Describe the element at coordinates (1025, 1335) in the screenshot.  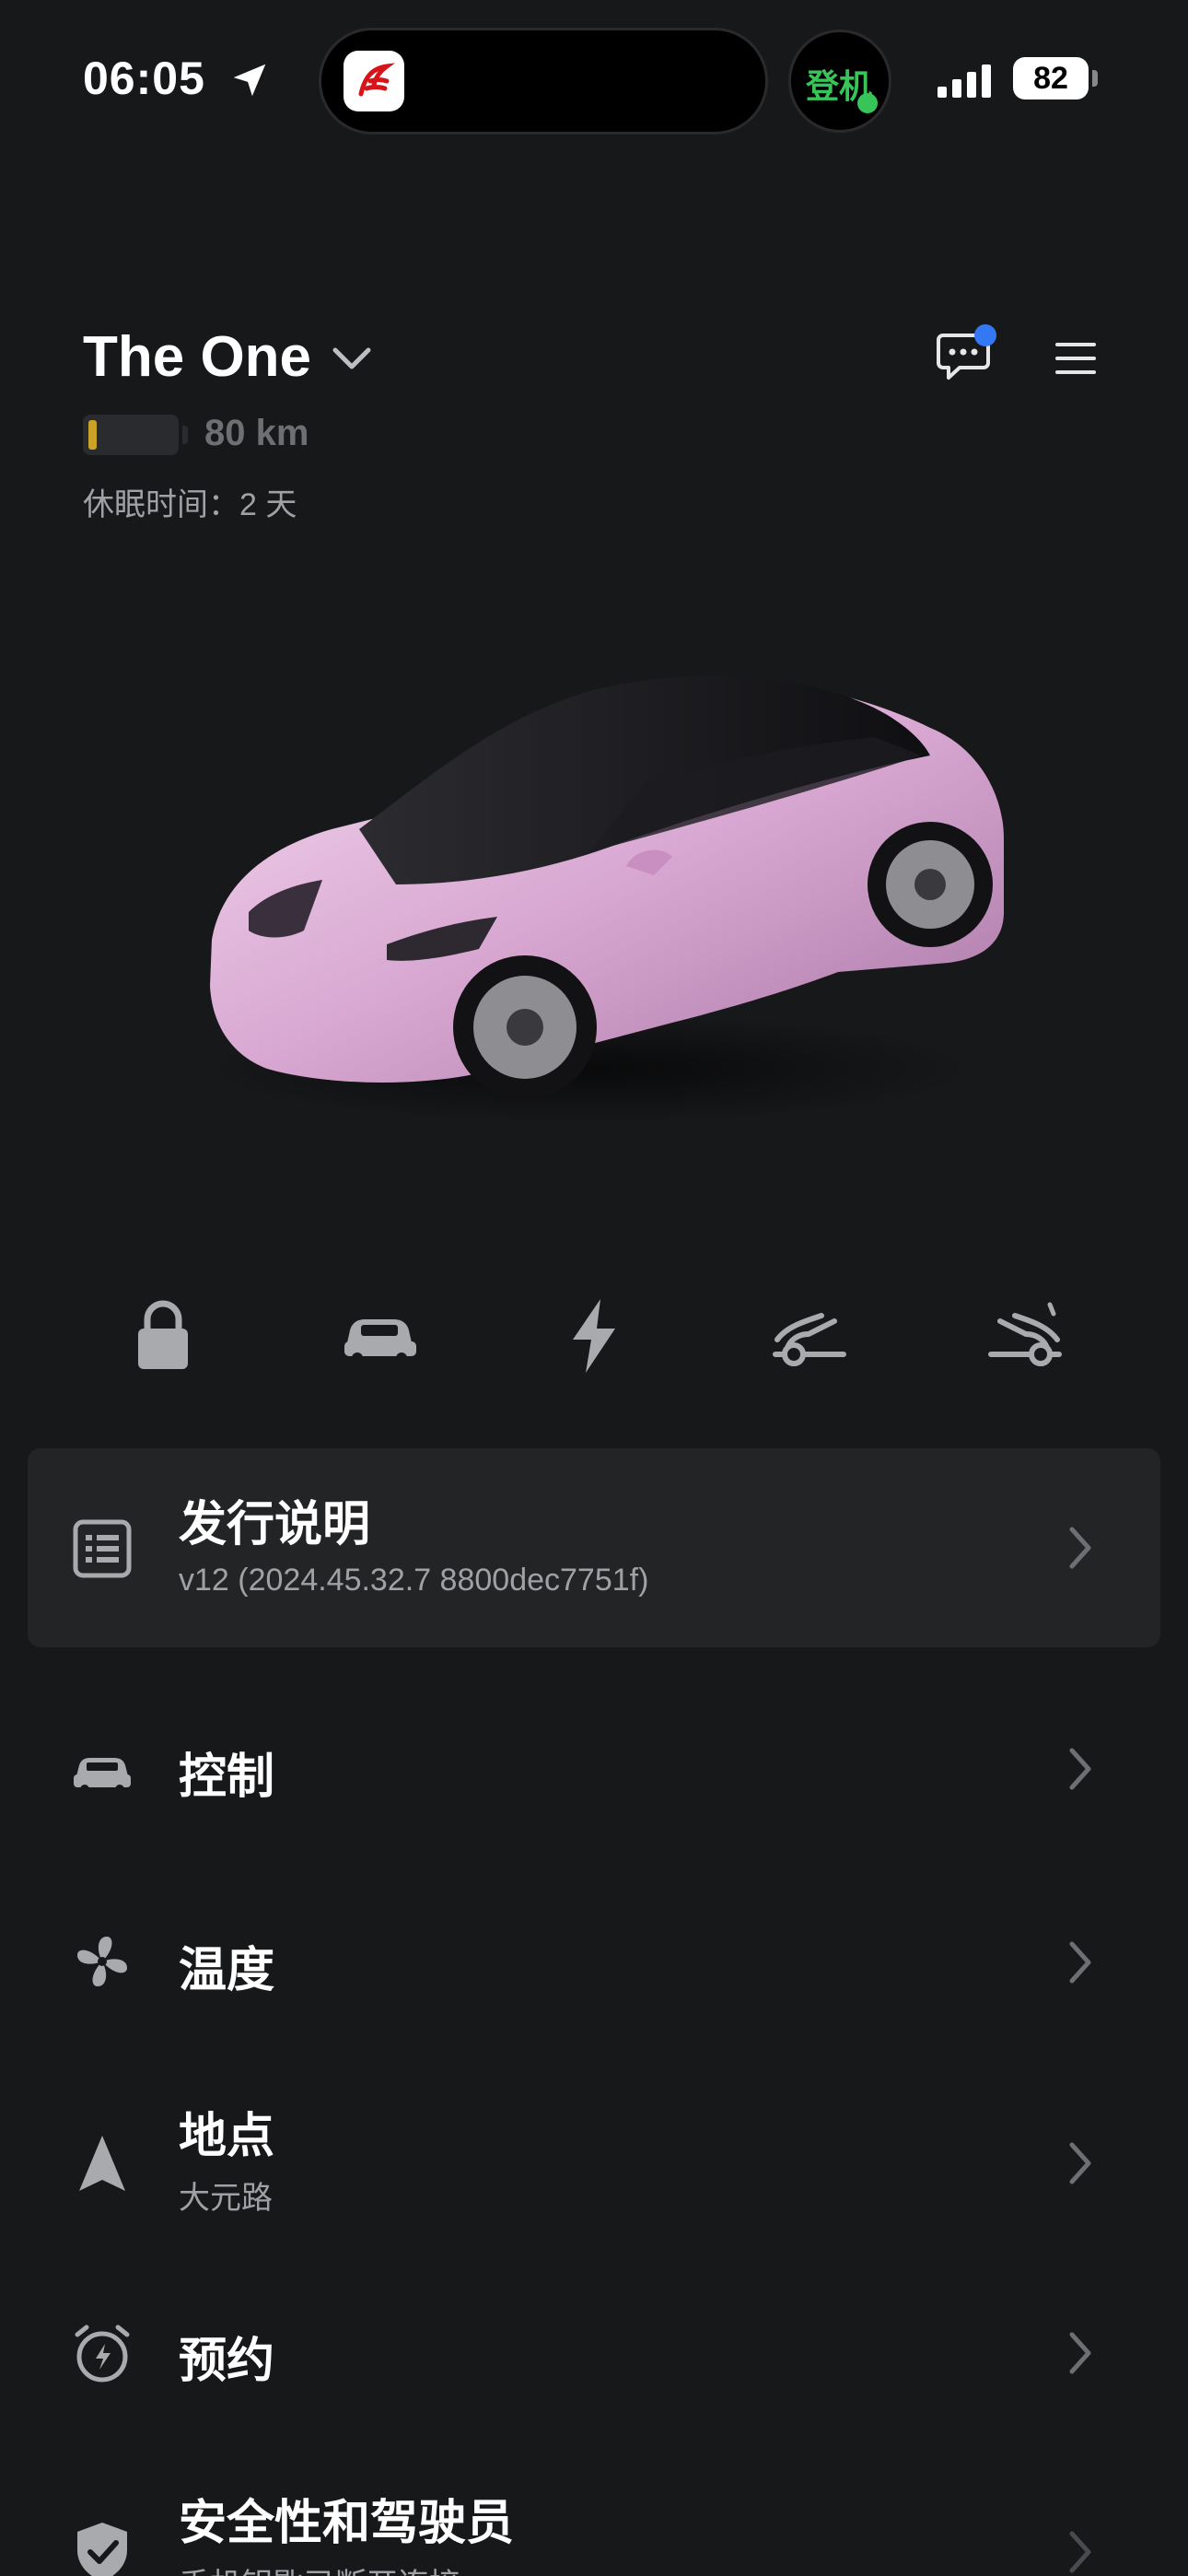
I see `trunk-icon` at that location.